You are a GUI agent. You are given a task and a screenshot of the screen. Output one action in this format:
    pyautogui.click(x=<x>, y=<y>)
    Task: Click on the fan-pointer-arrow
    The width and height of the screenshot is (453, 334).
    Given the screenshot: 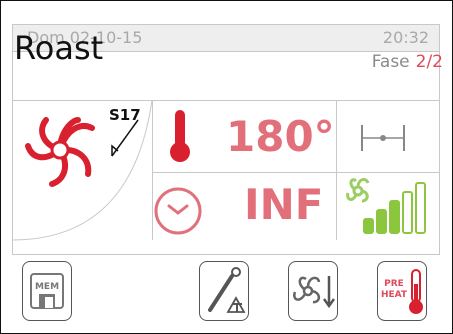 What is the action you would take?
    pyautogui.click(x=125, y=138)
    